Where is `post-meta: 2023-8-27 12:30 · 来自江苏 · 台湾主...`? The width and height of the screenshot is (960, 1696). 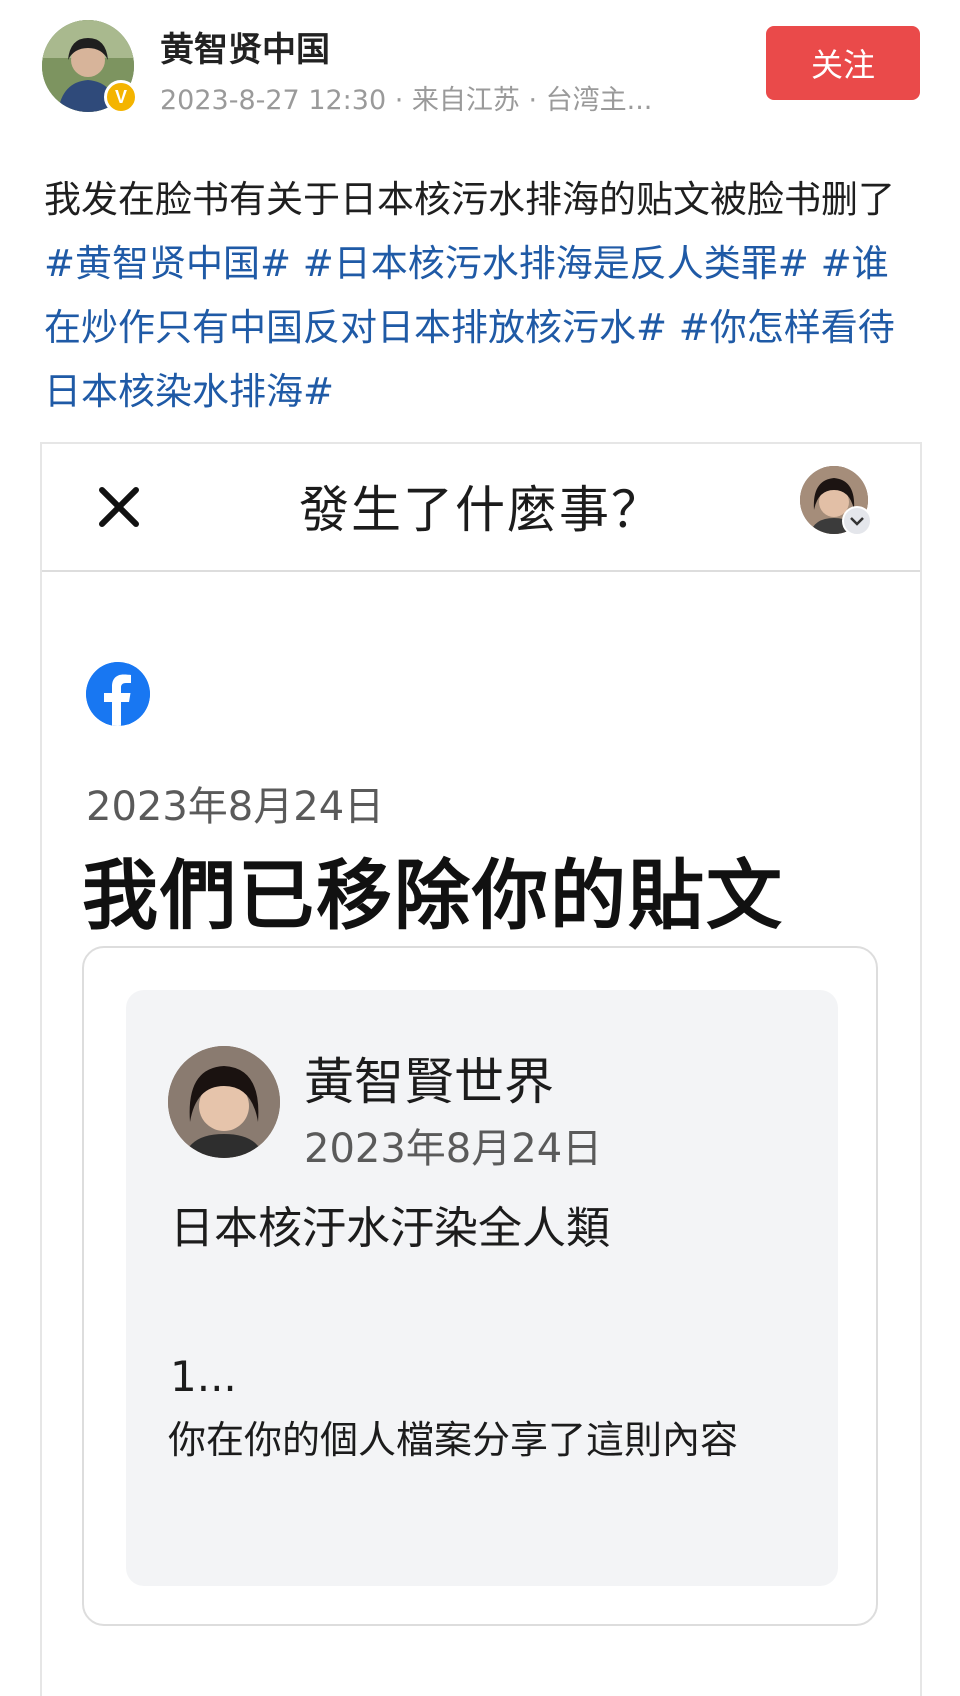 post-meta: 2023-8-27 12:30 · 来自江苏 · 台湾主... is located at coordinates (406, 100).